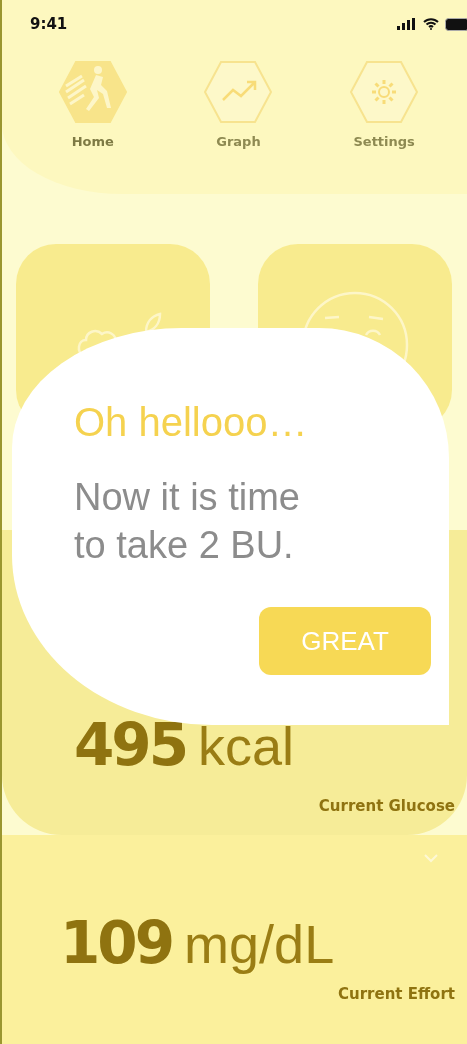 This screenshot has height=1044, width=467. I want to click on reading-label: Current Glucose, so click(386, 806).